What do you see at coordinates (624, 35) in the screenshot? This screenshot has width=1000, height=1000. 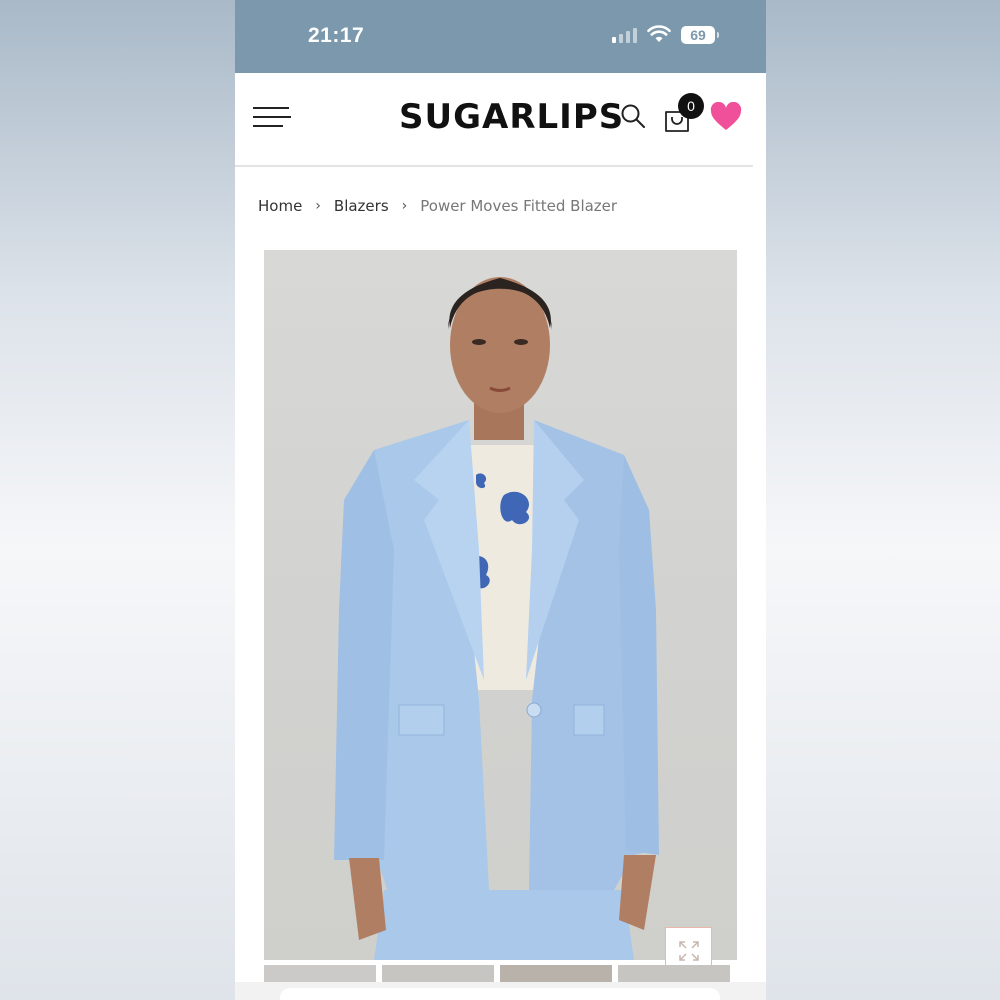 I see `signal-icon` at bounding box center [624, 35].